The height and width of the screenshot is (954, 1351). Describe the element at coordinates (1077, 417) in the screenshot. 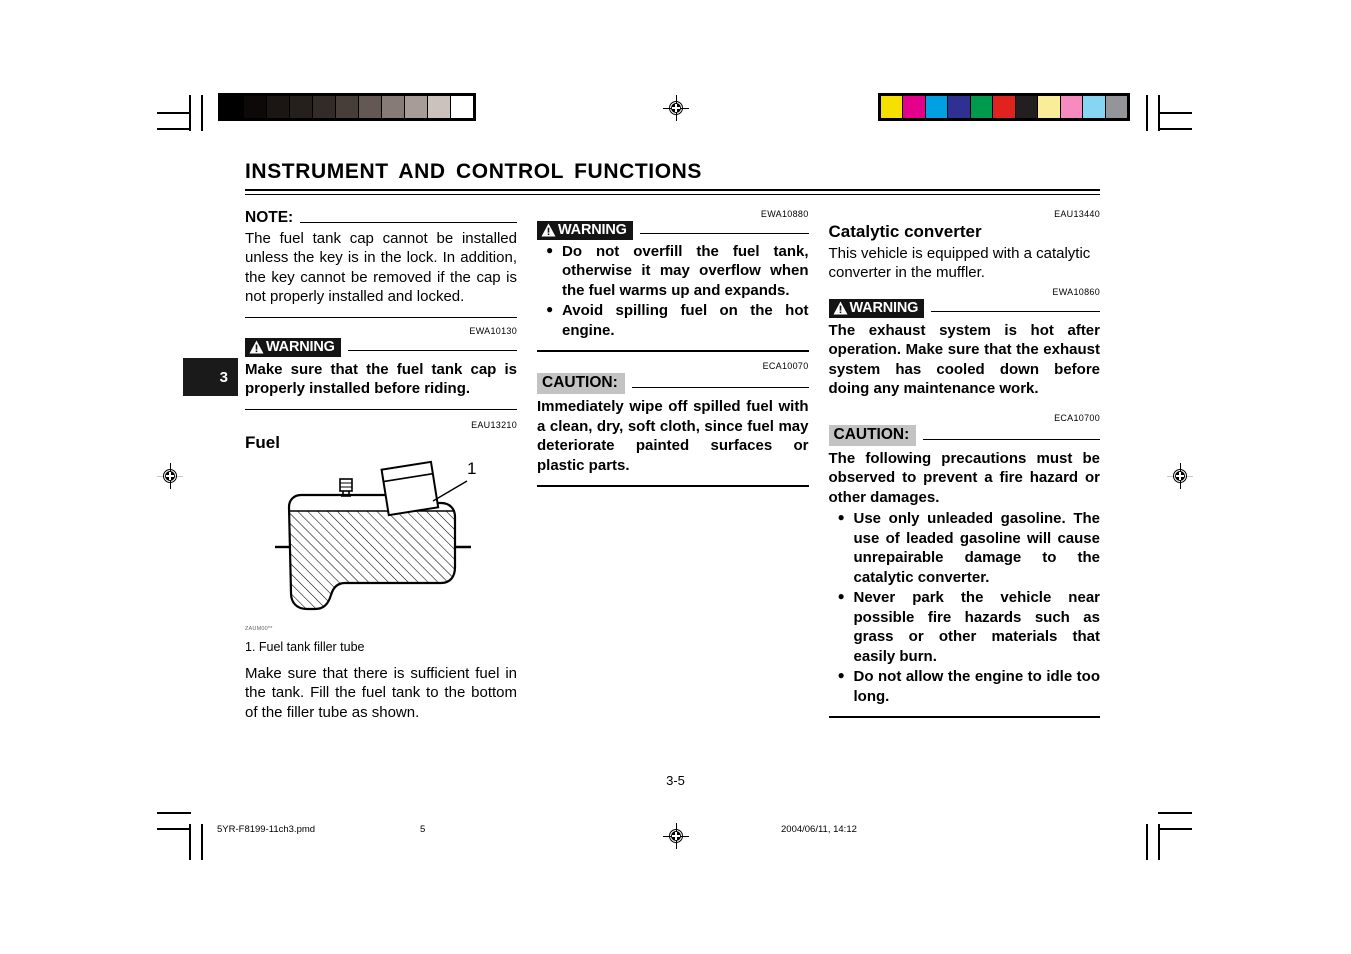

I see `right-caution-code: ECA10700` at that location.